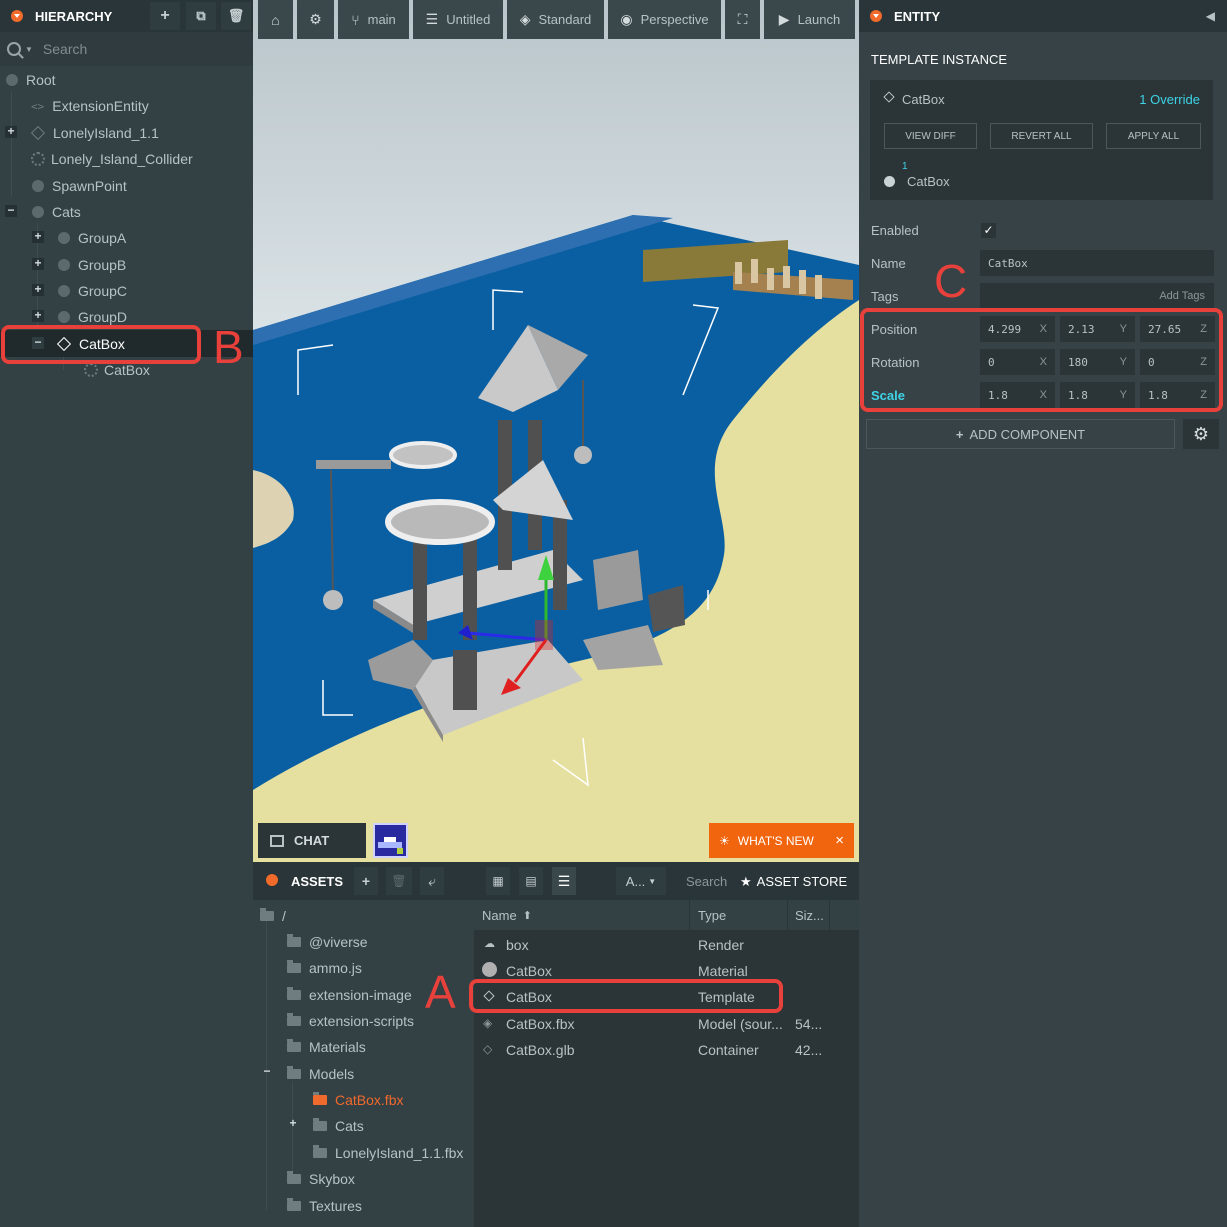 The width and height of the screenshot is (1227, 1227). I want to click on override-count-link: 1 Override, so click(1169, 99).